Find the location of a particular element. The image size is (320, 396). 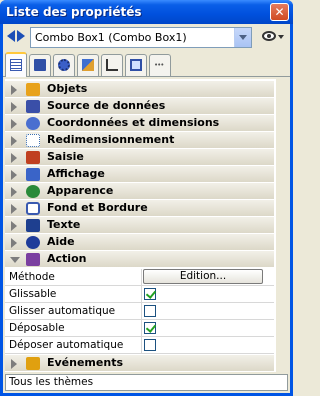

category-evenements: Evénements is located at coordinates (139, 363).